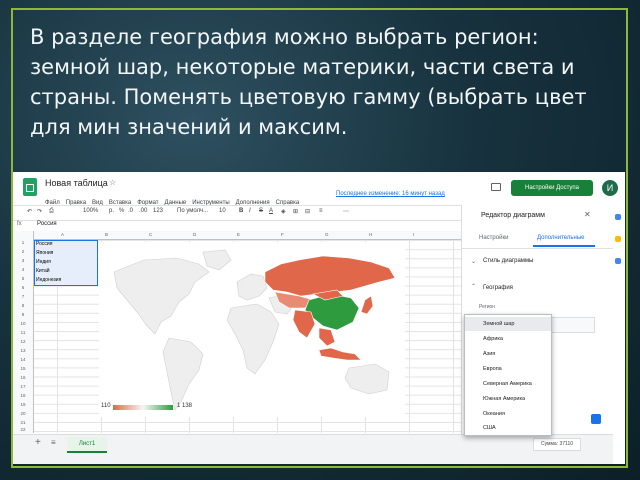 This screenshot has height=480, width=640. I want to click on panel-divider, so click(537, 248).